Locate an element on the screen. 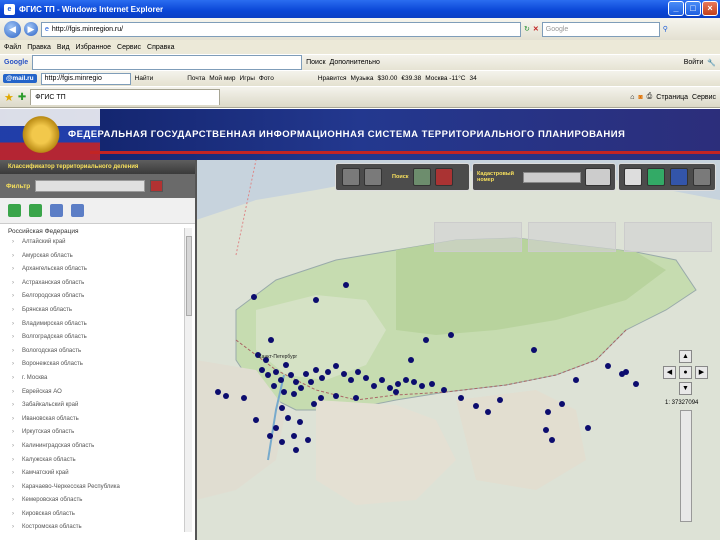  tree-item: Забайкальский край is located at coordinates (101, 409).